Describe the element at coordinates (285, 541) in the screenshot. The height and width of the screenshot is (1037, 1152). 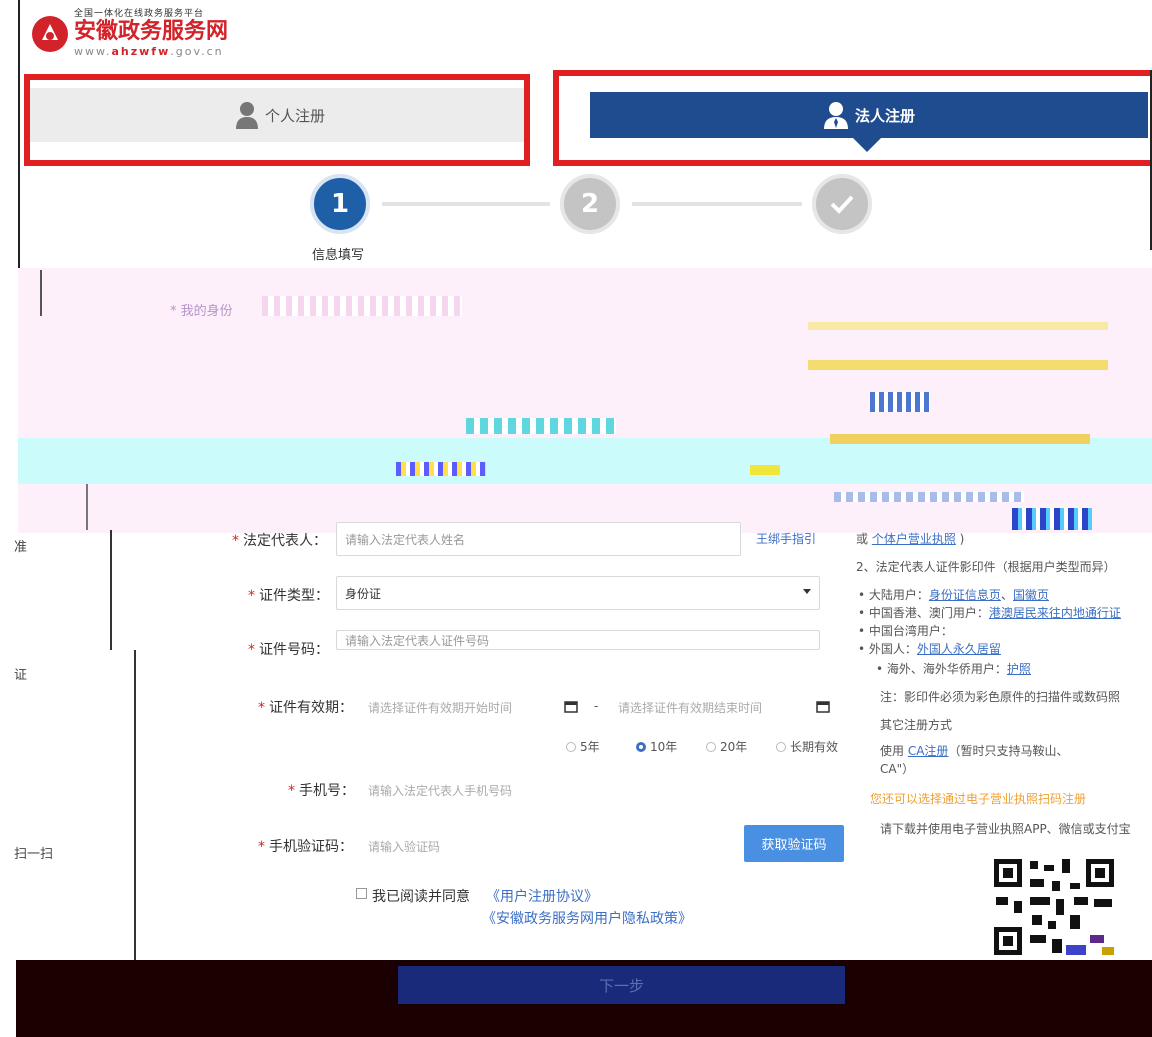
I see `legal-rep-label-text: 法定代表人：` at that location.